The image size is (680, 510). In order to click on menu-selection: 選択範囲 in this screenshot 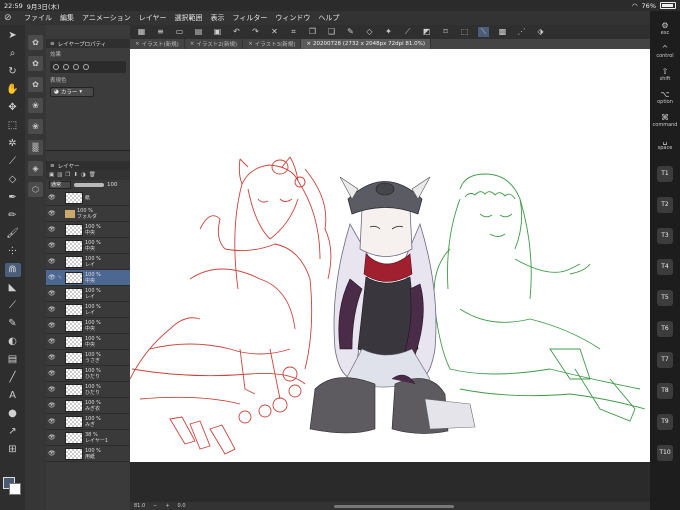, I will do `click(189, 18)`.